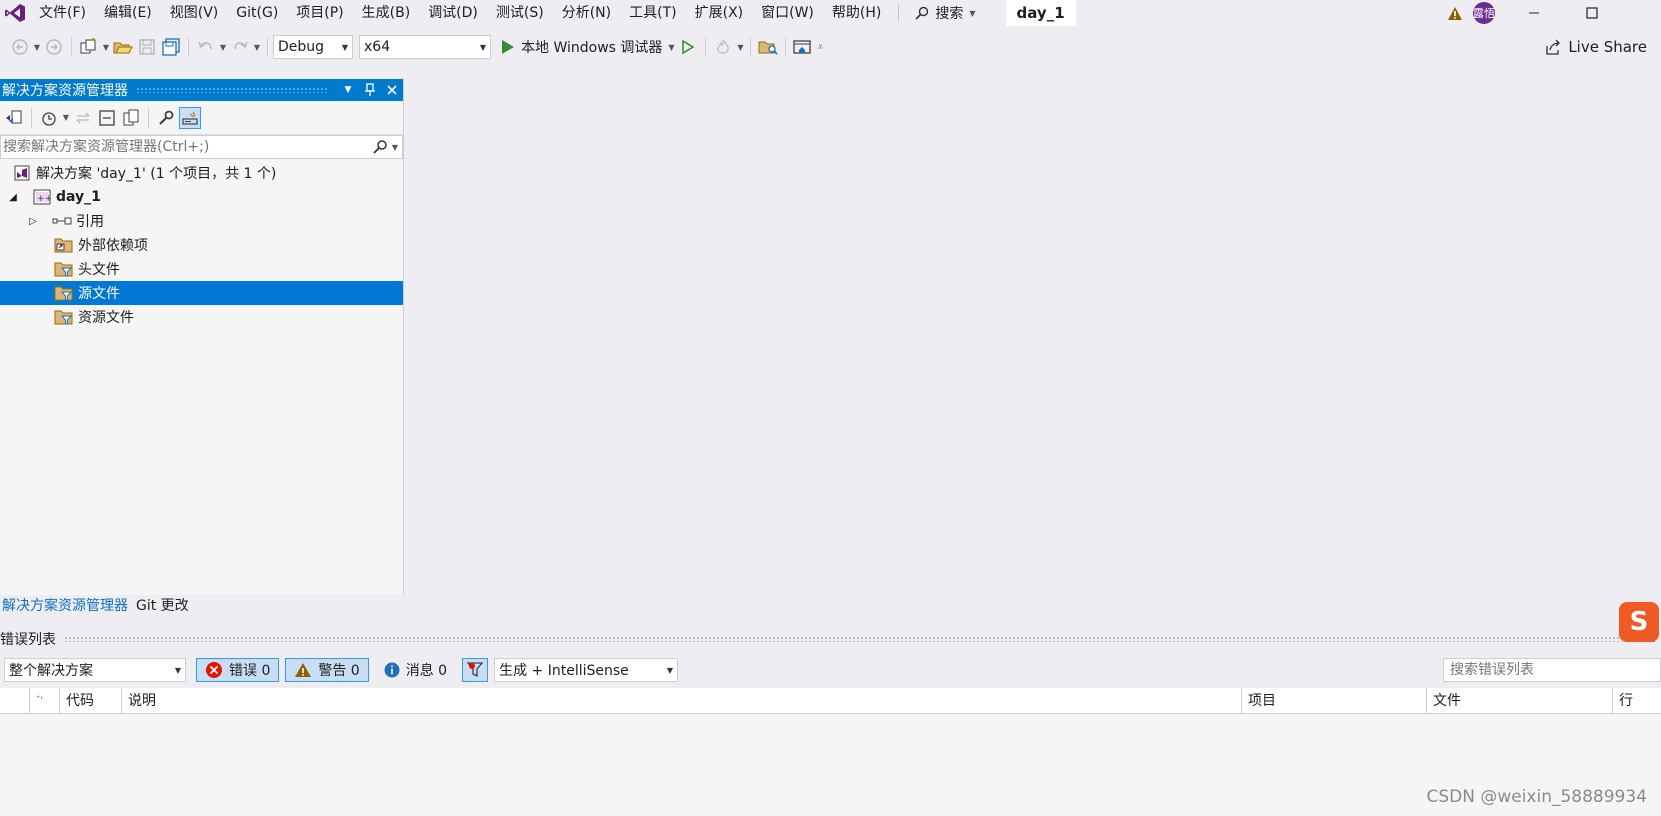  Describe the element at coordinates (201, 197) in the screenshot. I see `tree-item-project: ◢ ++ day_1` at that location.